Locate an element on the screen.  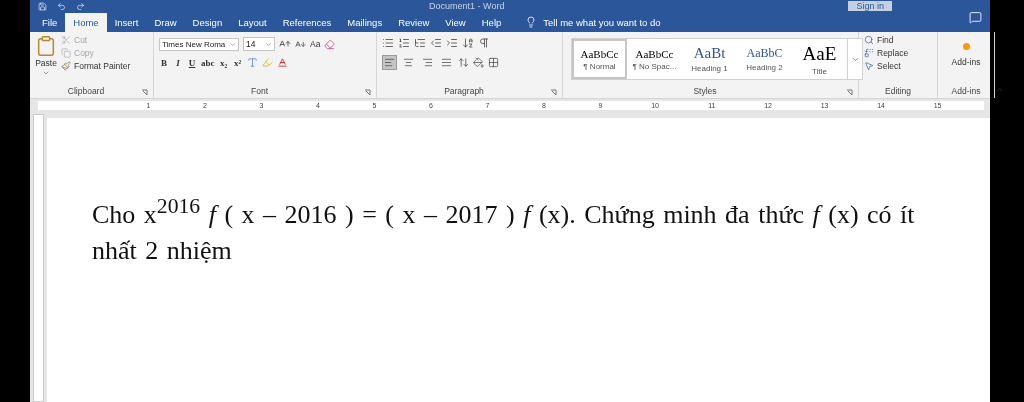
bullets-icon is located at coordinates (388, 43).